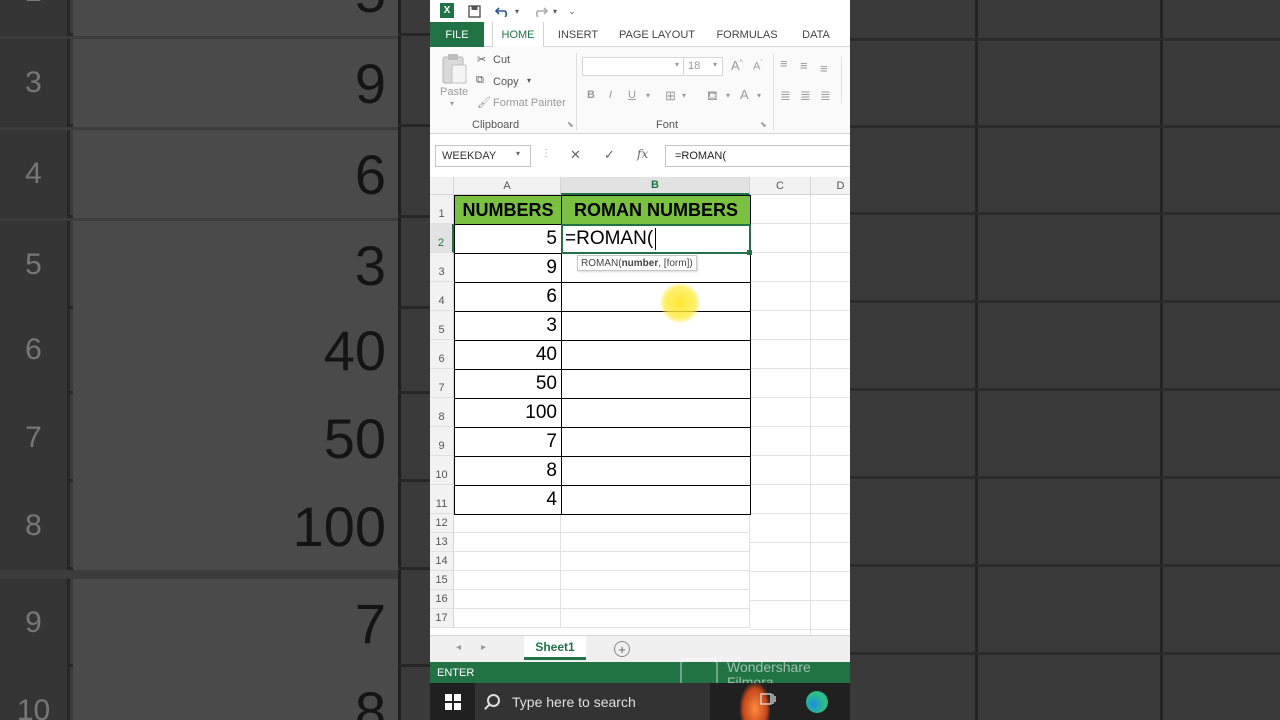 This screenshot has width=1280, height=720. Describe the element at coordinates (481, 59) in the screenshot. I see `cut-icon: ✂` at that location.